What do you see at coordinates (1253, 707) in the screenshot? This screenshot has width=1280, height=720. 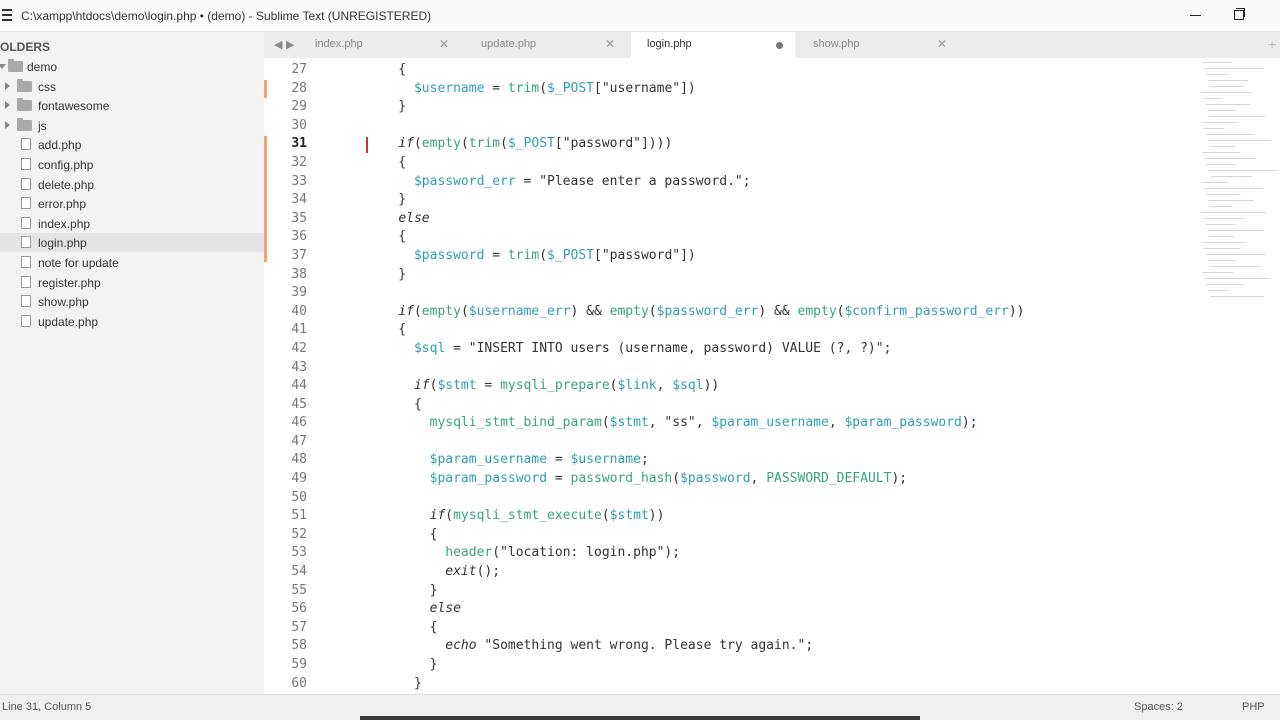 I see `syntax-setting: PHP` at bounding box center [1253, 707].